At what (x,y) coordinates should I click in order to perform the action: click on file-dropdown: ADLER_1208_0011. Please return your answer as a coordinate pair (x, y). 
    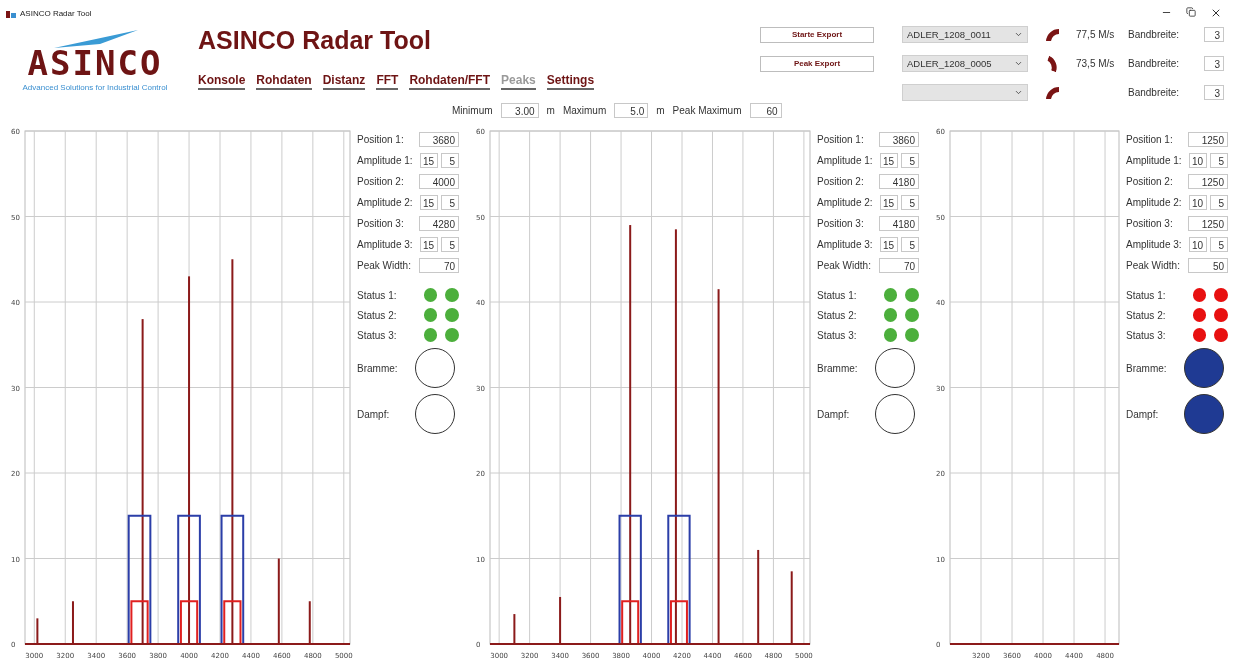
    Looking at the image, I should click on (965, 34).